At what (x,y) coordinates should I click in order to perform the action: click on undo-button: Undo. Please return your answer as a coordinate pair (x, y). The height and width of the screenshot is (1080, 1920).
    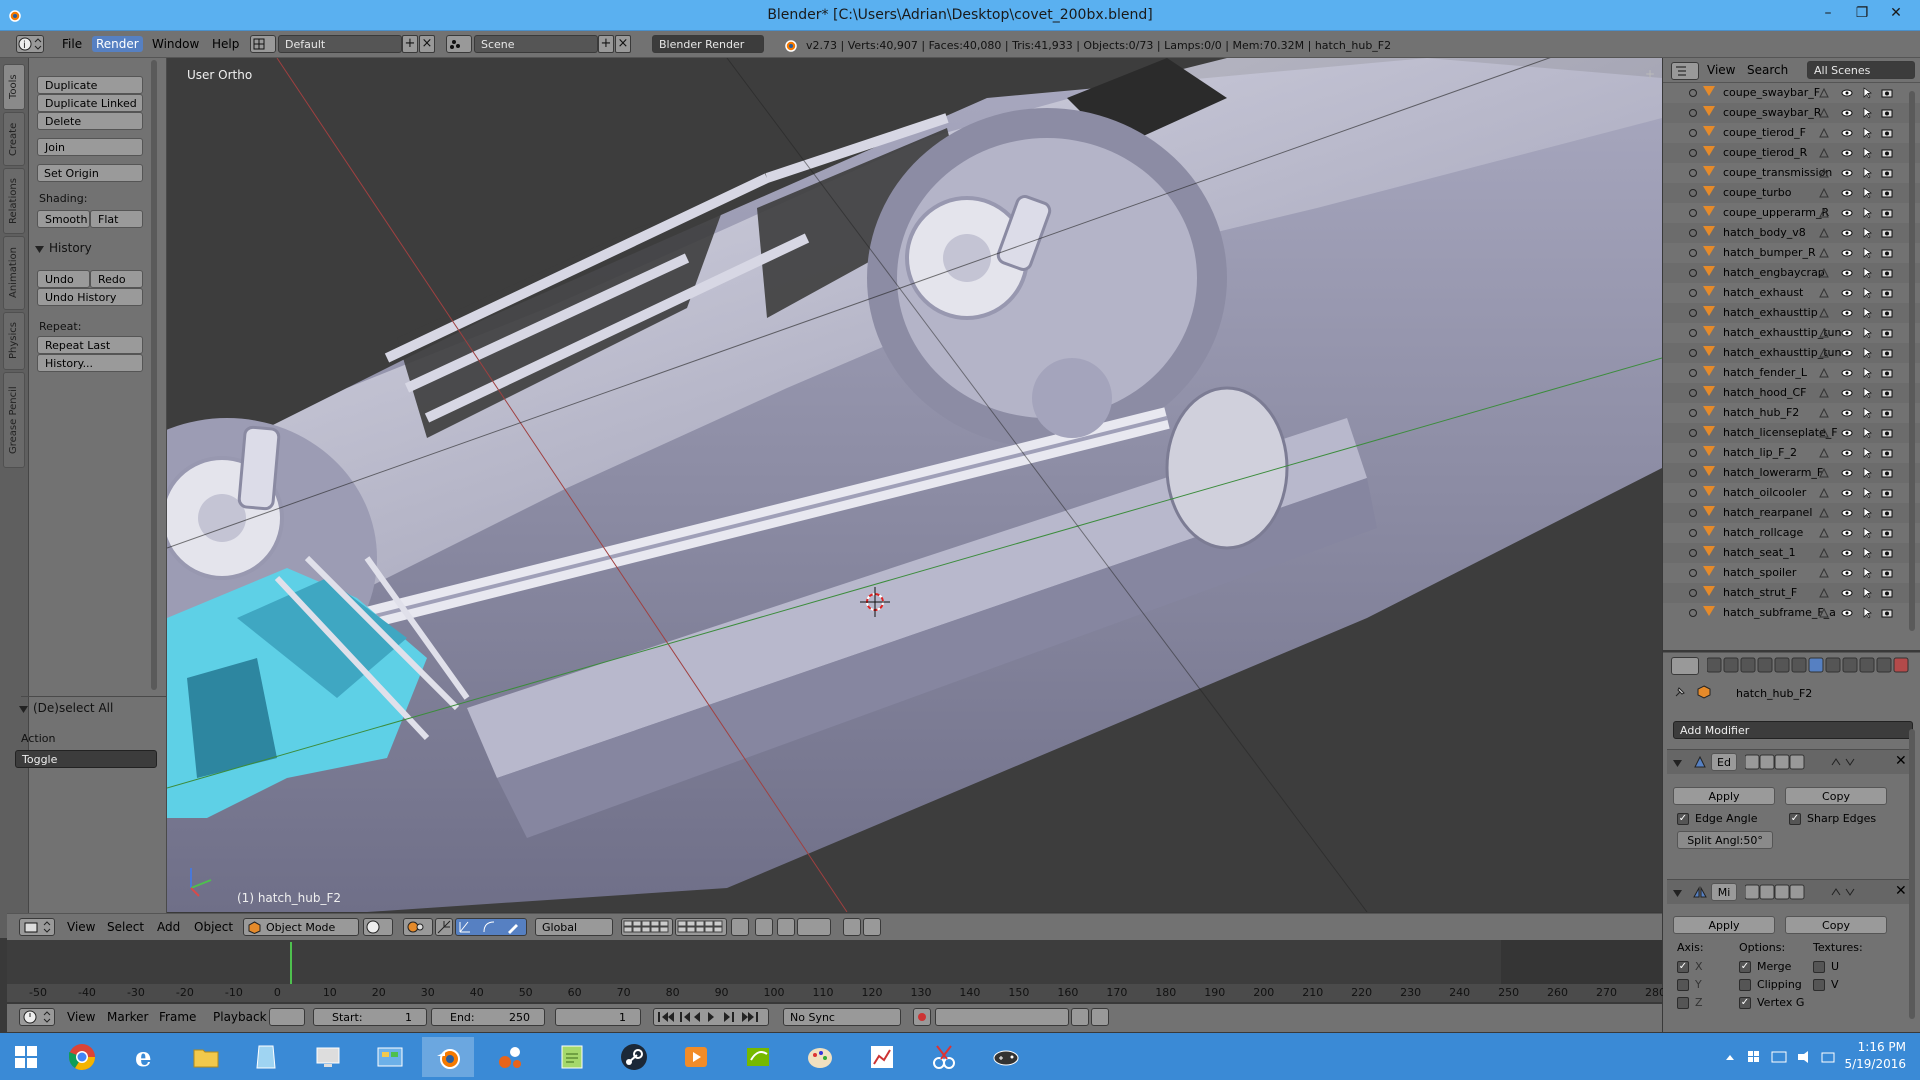
    Looking at the image, I should click on (63, 279).